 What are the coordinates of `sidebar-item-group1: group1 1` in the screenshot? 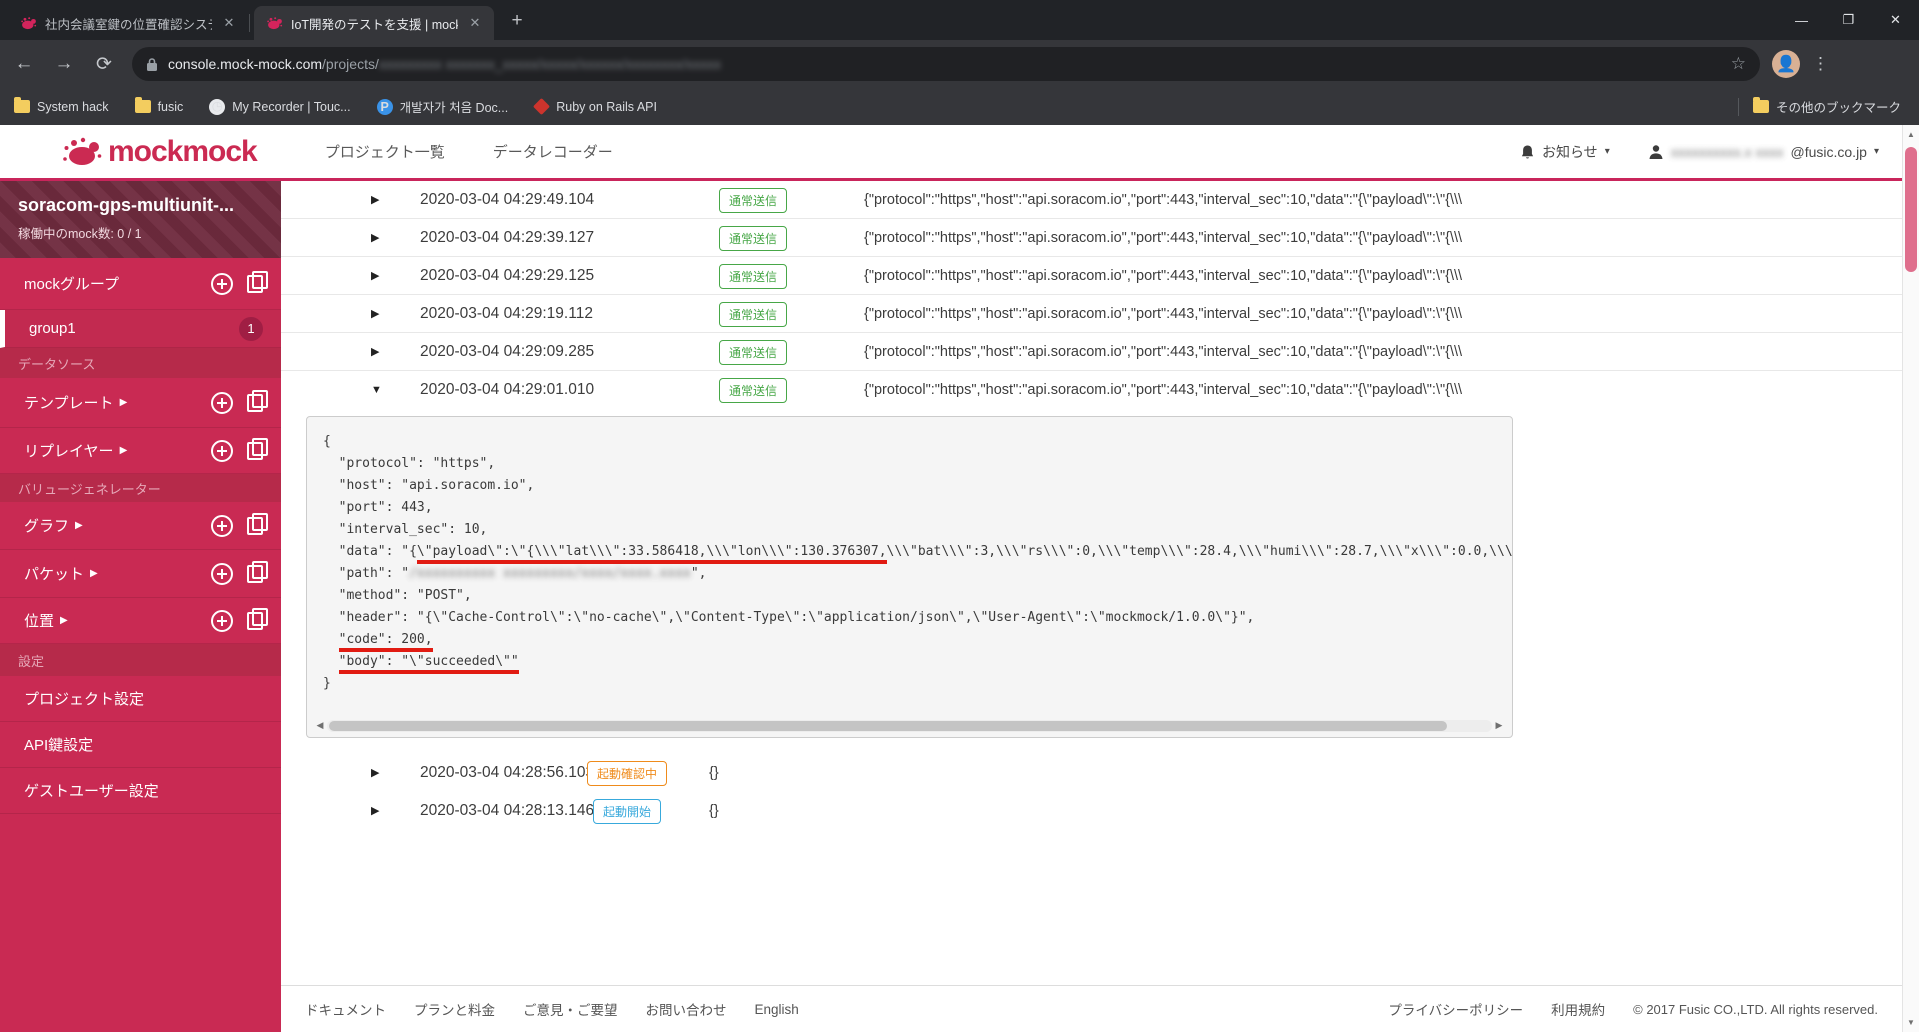 It's located at (140, 329).